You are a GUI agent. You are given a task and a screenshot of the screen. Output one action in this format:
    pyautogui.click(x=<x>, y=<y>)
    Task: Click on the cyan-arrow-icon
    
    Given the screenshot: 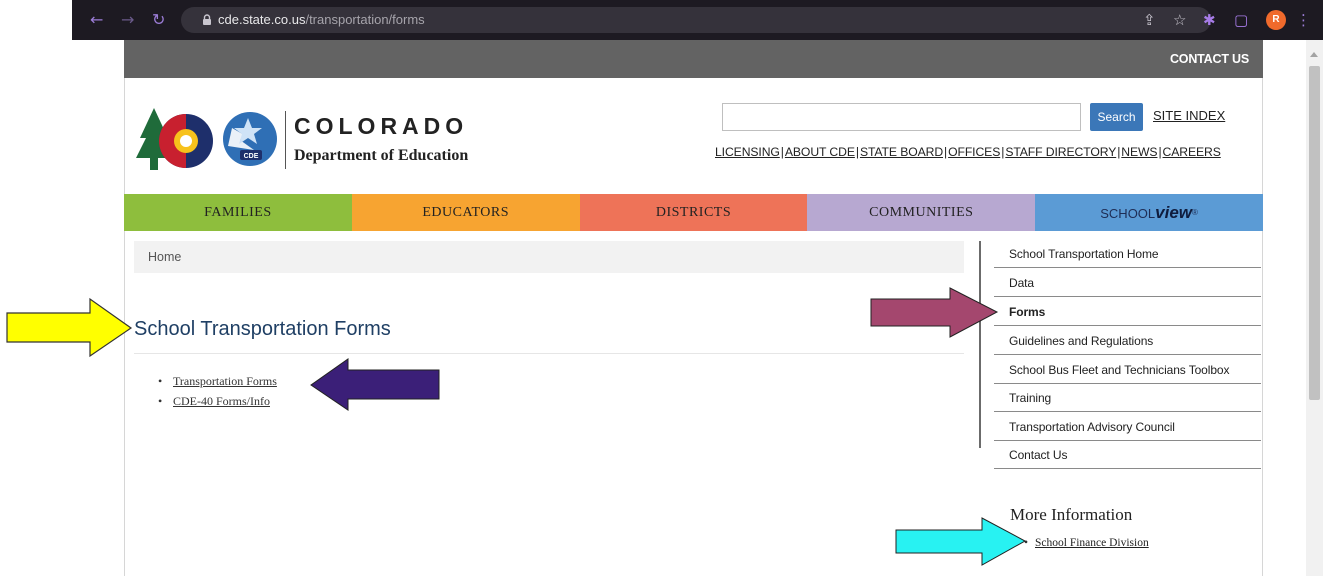 What is the action you would take?
    pyautogui.click(x=961, y=541)
    